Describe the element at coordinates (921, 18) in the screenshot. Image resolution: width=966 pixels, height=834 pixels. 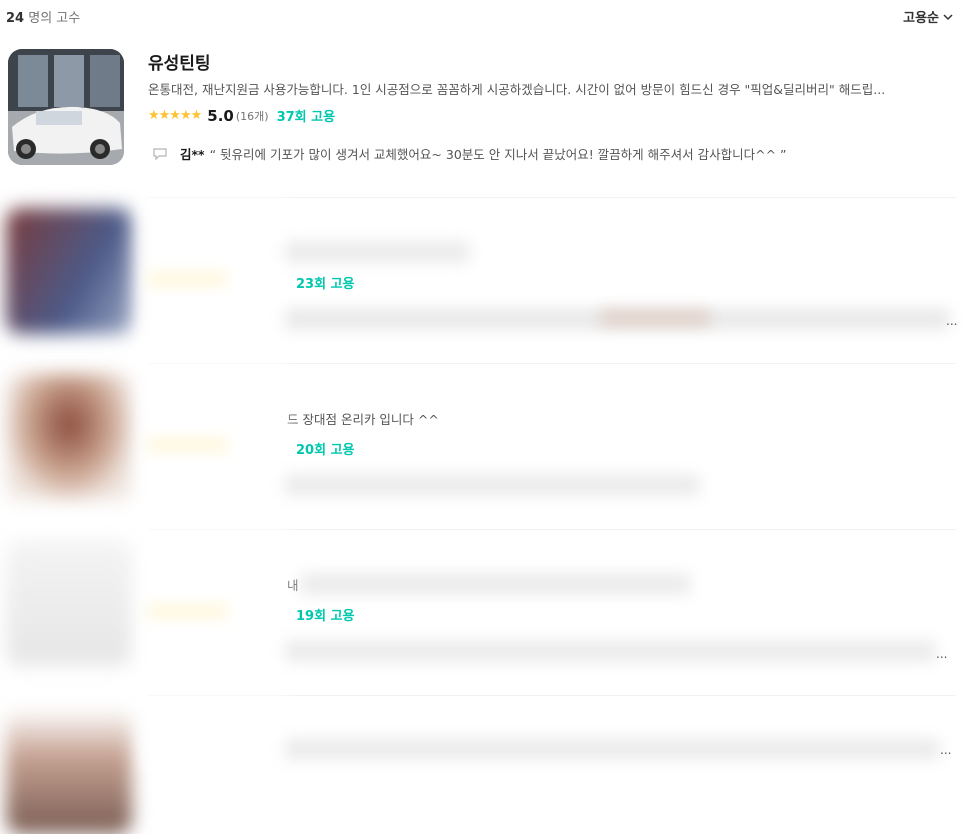
I see `sort-label: 고용순` at that location.